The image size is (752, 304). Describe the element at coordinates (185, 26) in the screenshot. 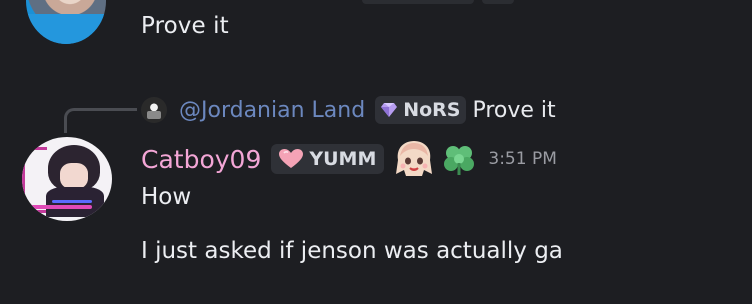

I see `previous-message-text: Prove it` at that location.